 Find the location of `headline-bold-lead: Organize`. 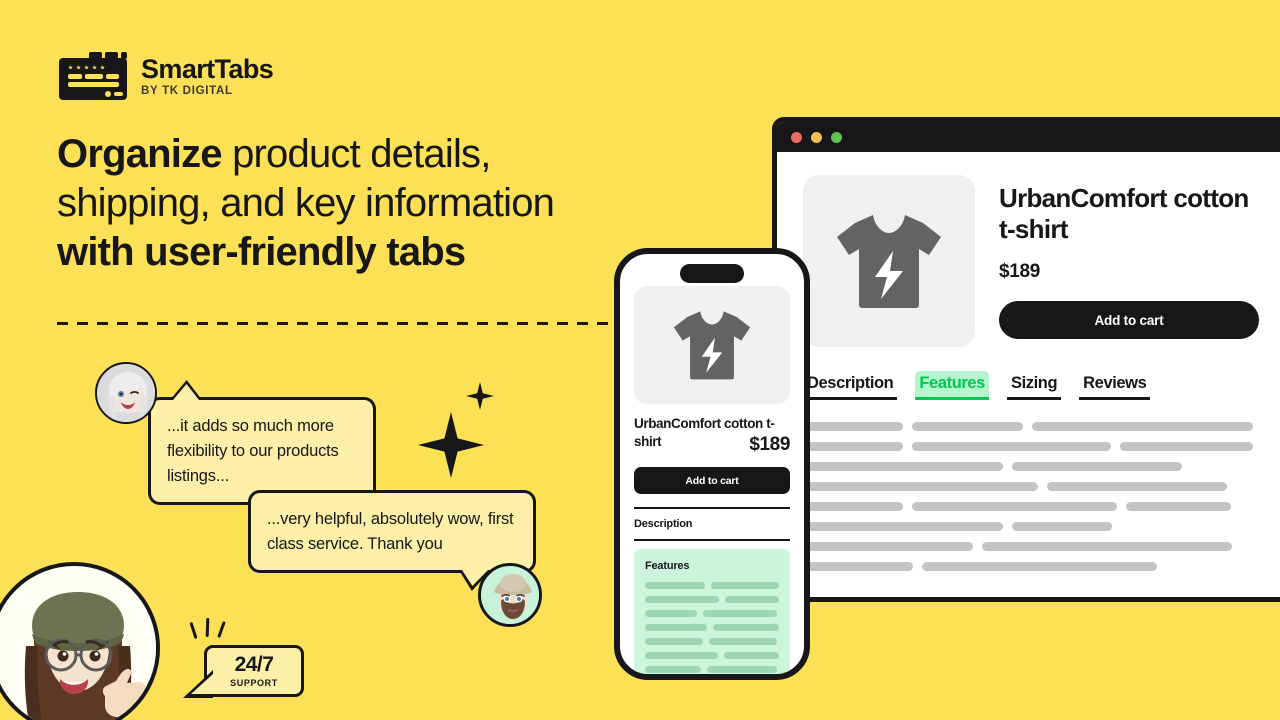

headline-bold-lead: Organize is located at coordinates (140, 154).